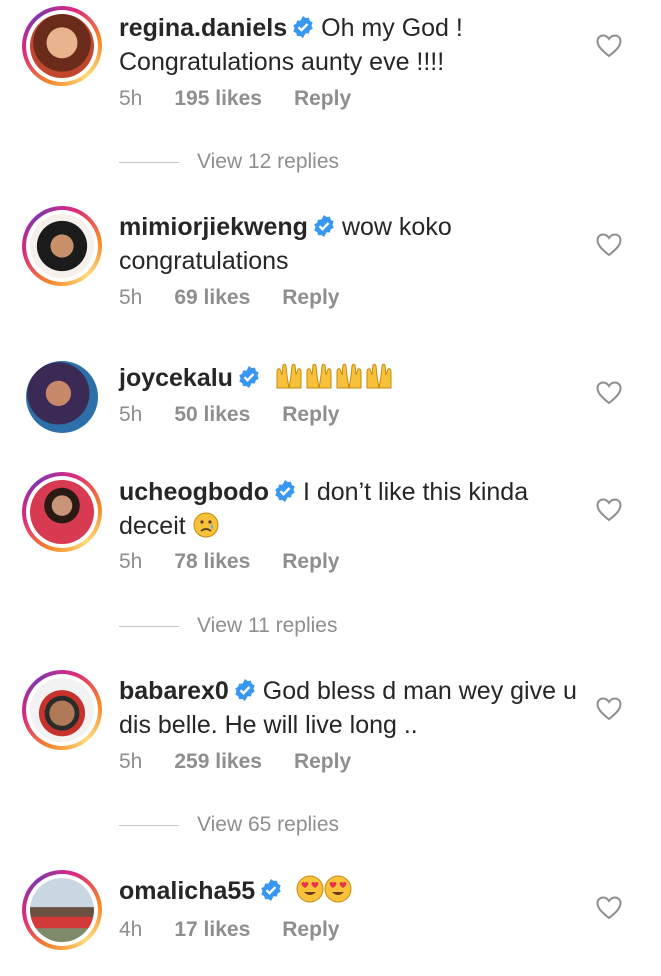 Image resolution: width=661 pixels, height=976 pixels. I want to click on comment-time: 4h, so click(131, 929).